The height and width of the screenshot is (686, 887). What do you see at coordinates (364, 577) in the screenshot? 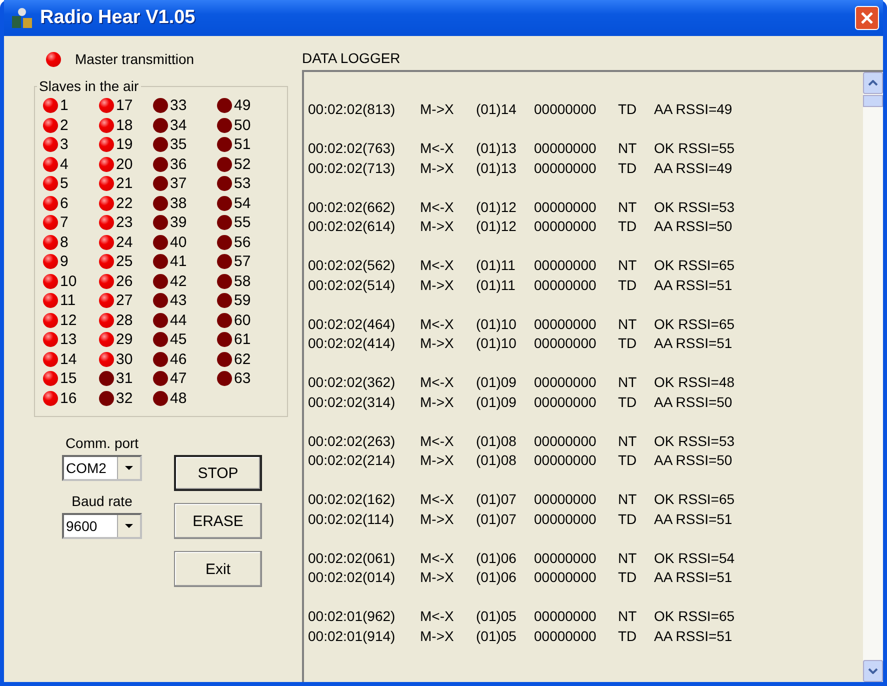
I see `log-field: 00:02:02(014)` at bounding box center [364, 577].